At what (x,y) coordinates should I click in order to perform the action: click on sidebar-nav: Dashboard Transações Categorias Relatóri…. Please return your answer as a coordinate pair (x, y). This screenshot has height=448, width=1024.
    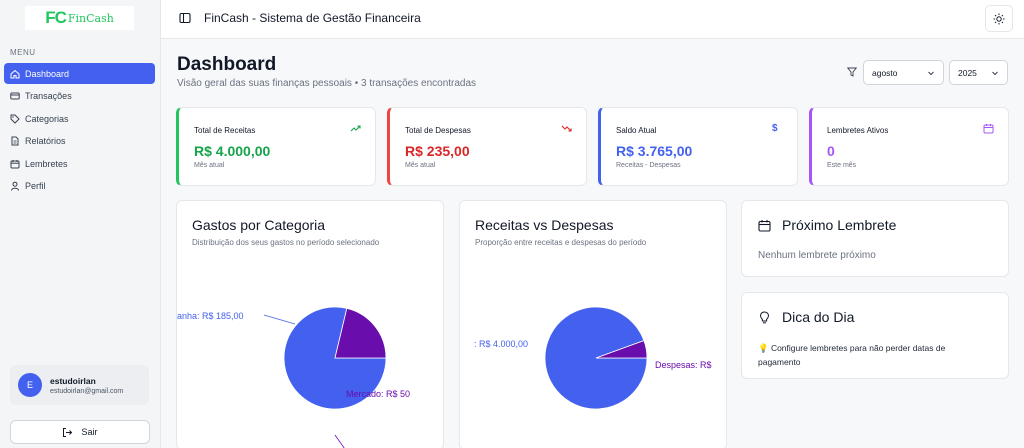
    Looking at the image, I should click on (79, 131).